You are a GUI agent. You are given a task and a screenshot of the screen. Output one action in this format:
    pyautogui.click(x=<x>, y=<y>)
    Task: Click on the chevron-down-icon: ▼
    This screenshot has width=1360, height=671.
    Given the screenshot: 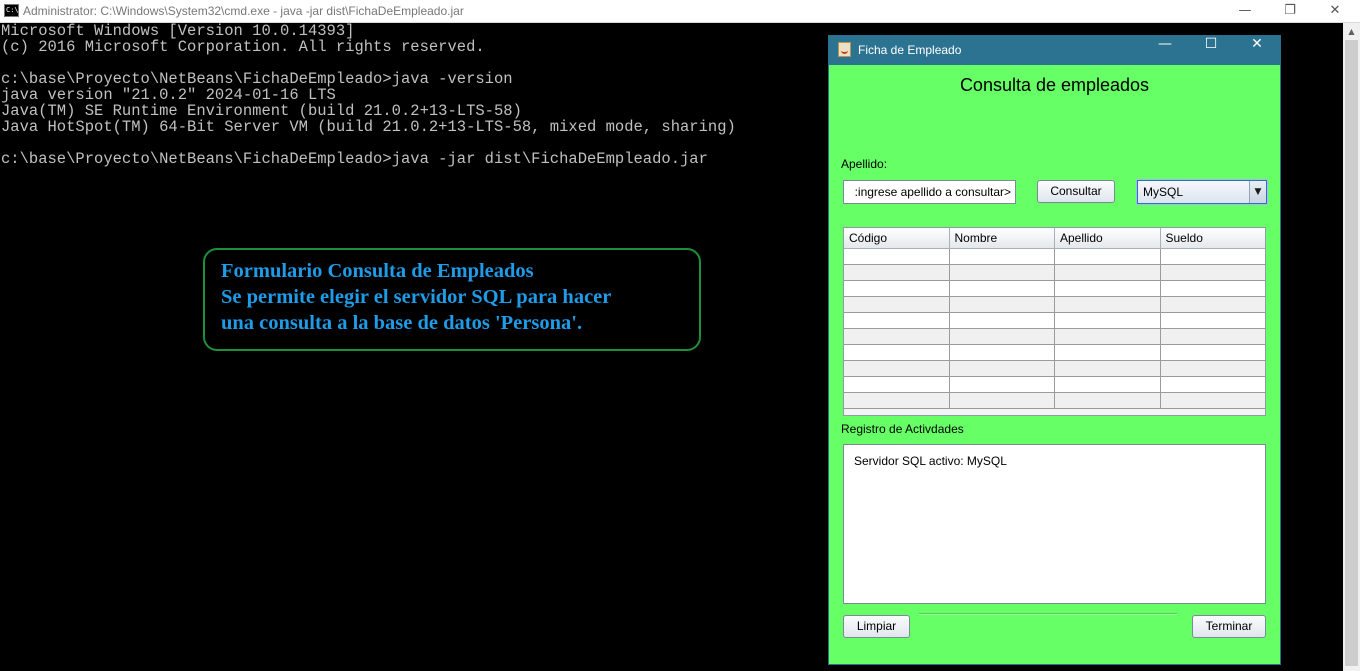 What is the action you would take?
    pyautogui.click(x=1257, y=192)
    